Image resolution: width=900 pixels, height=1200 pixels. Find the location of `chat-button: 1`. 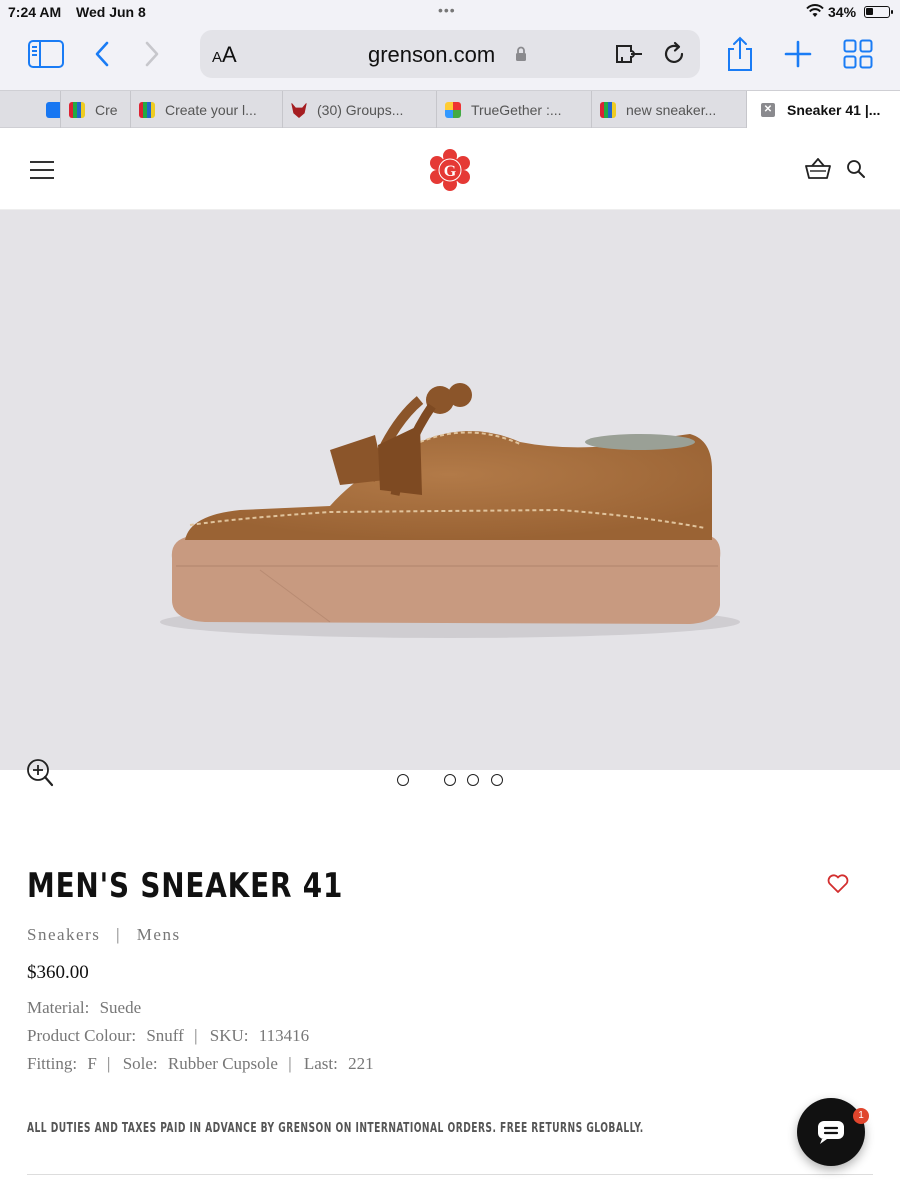

chat-button: 1 is located at coordinates (833, 1132).